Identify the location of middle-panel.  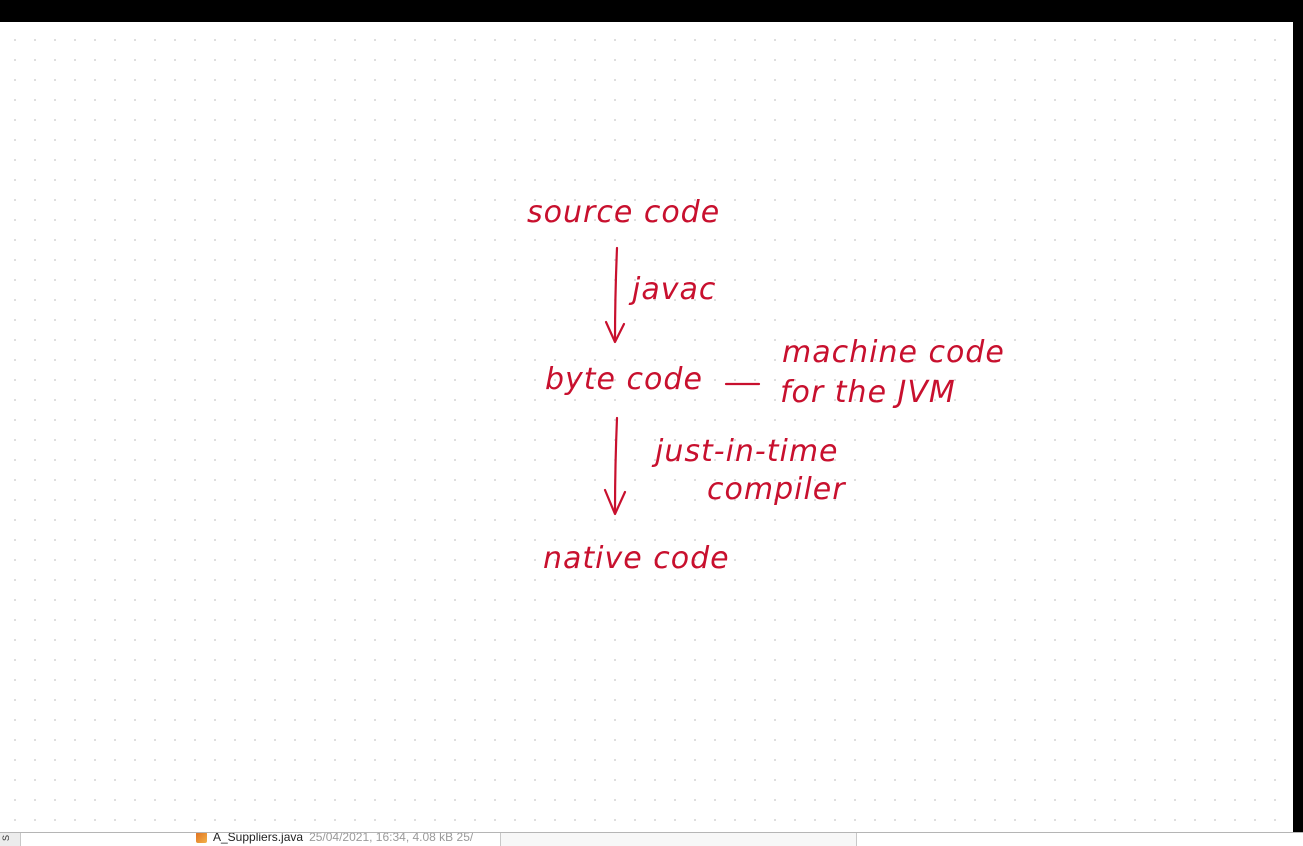
(678, 839).